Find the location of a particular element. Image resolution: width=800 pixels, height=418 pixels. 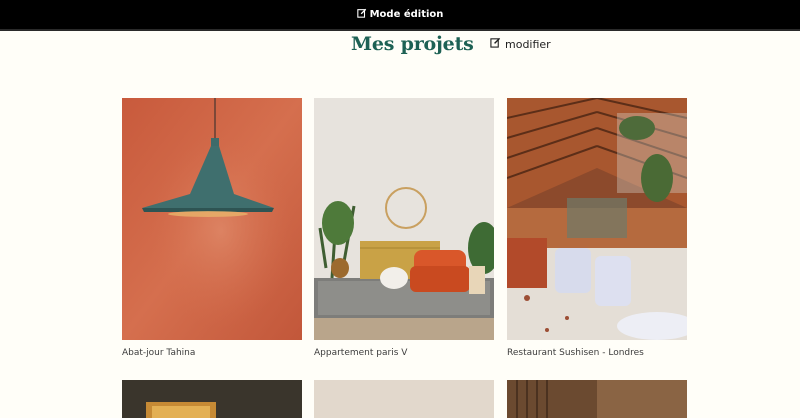

page-title: Mes projets is located at coordinates (412, 44).